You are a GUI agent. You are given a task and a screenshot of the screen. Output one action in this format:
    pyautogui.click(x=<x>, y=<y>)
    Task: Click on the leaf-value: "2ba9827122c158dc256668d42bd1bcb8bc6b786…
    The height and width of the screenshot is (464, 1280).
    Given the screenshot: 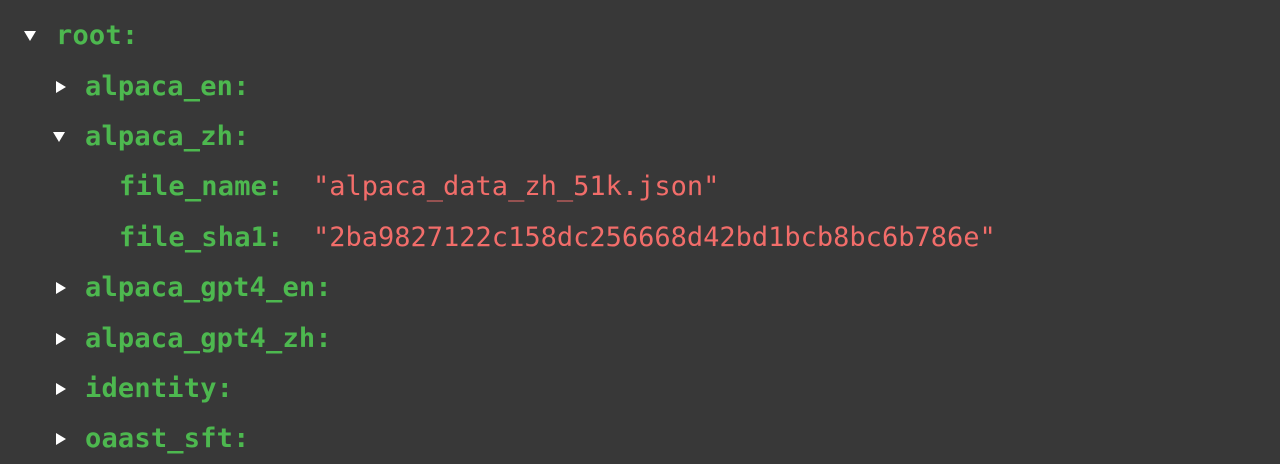 What is the action you would take?
    pyautogui.click(x=654, y=237)
    